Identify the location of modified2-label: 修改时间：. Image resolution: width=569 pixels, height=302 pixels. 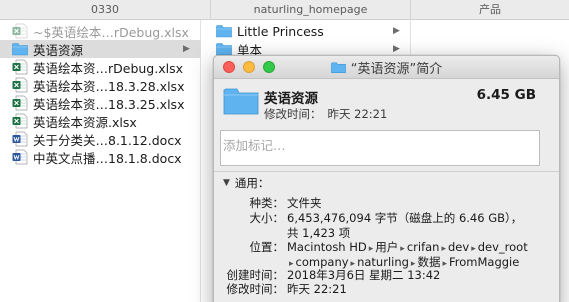
(255, 289).